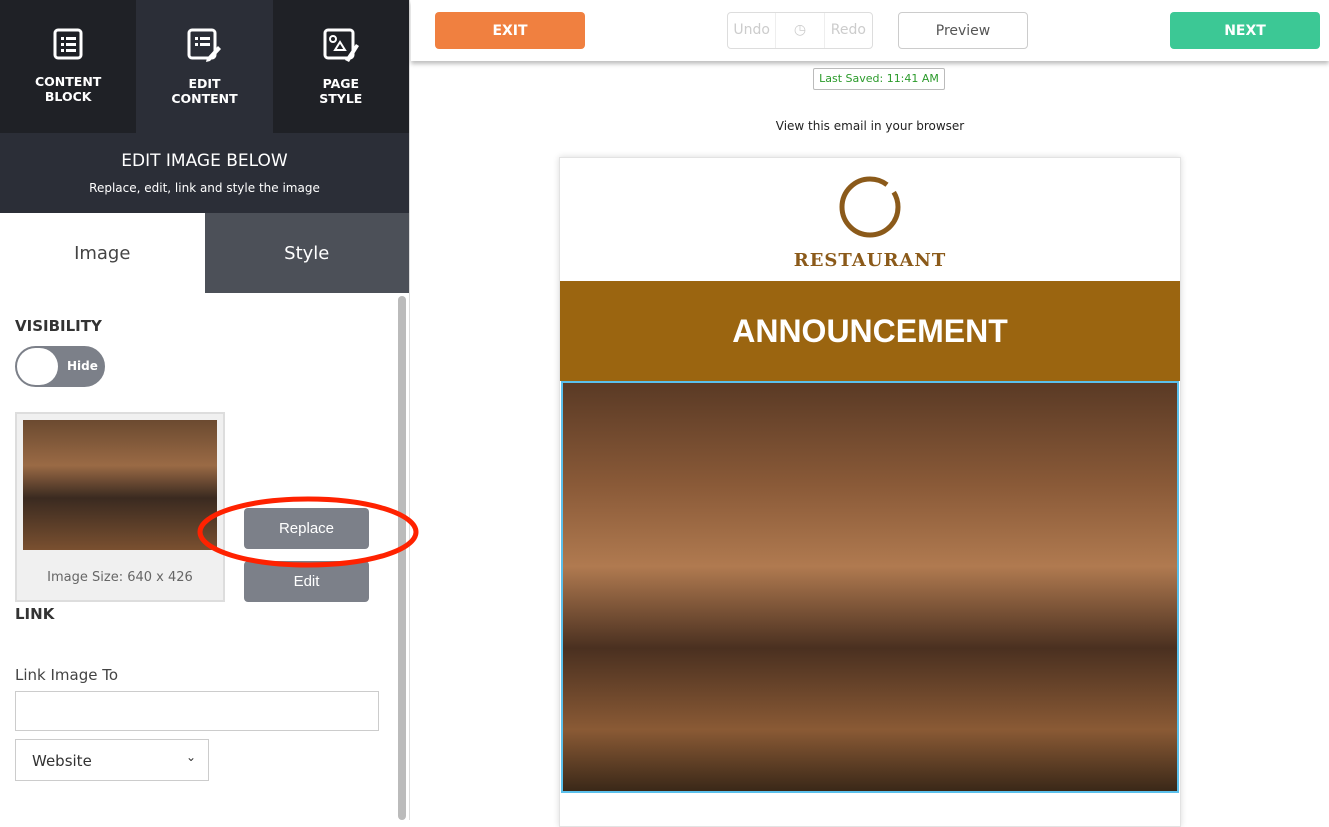 The width and height of the screenshot is (1329, 827). I want to click on view-in-browser-link: View this email in your browser, so click(870, 126).